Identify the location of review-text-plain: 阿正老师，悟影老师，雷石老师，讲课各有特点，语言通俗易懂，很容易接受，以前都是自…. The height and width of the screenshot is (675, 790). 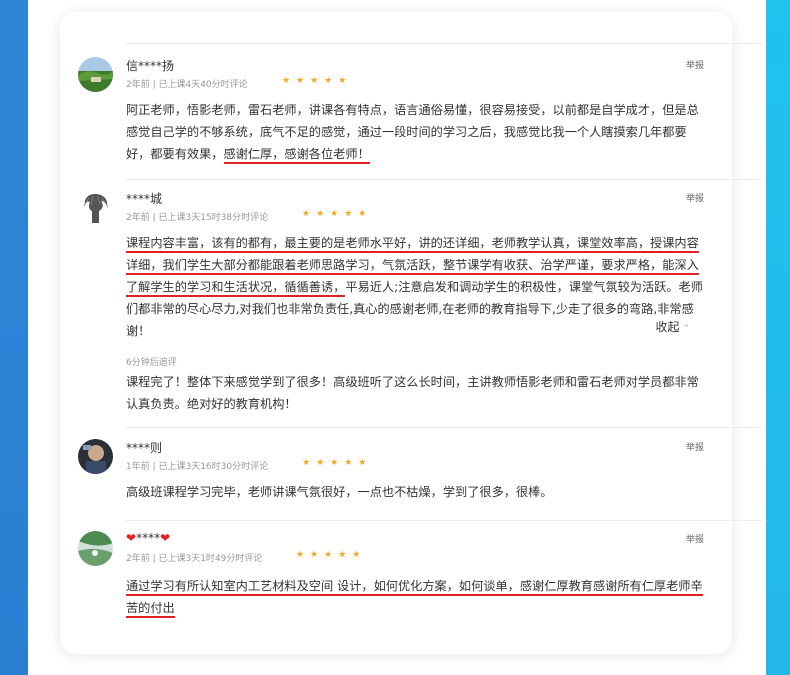
(412, 132).